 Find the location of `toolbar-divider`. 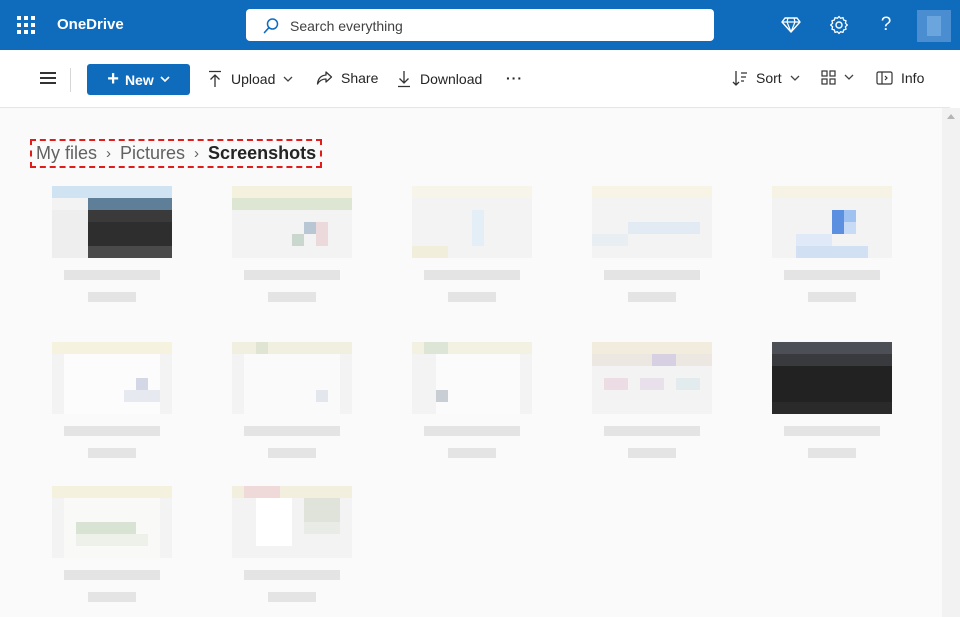

toolbar-divider is located at coordinates (70, 80).